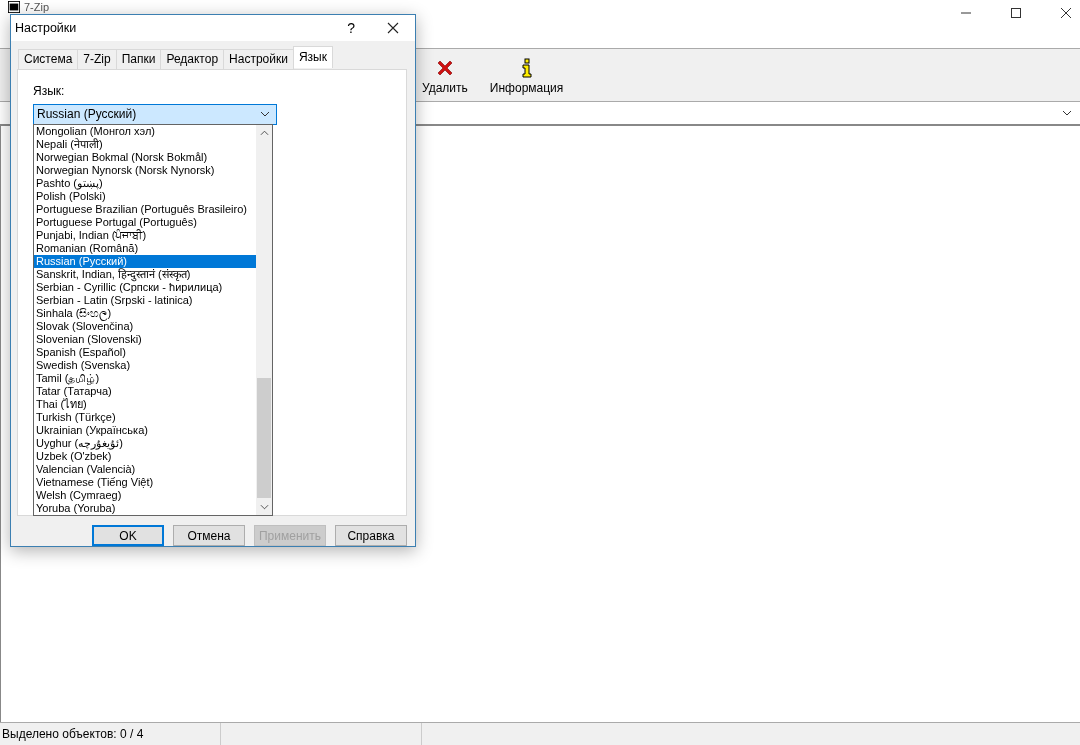  I want to click on dialog-title: Настройки, so click(46, 27).